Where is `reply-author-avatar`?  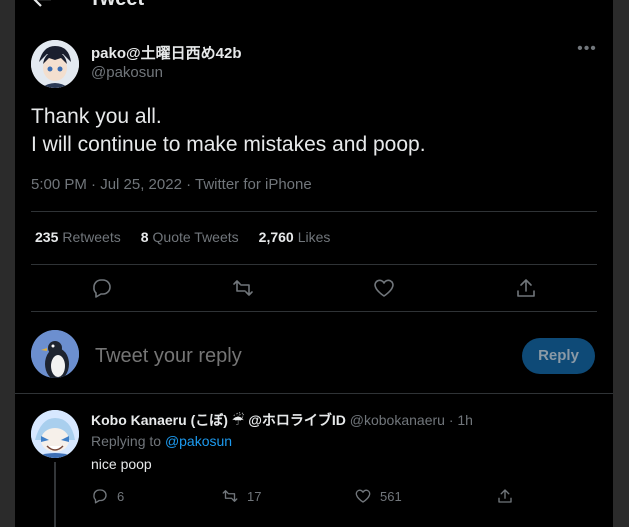 reply-author-avatar is located at coordinates (55, 434).